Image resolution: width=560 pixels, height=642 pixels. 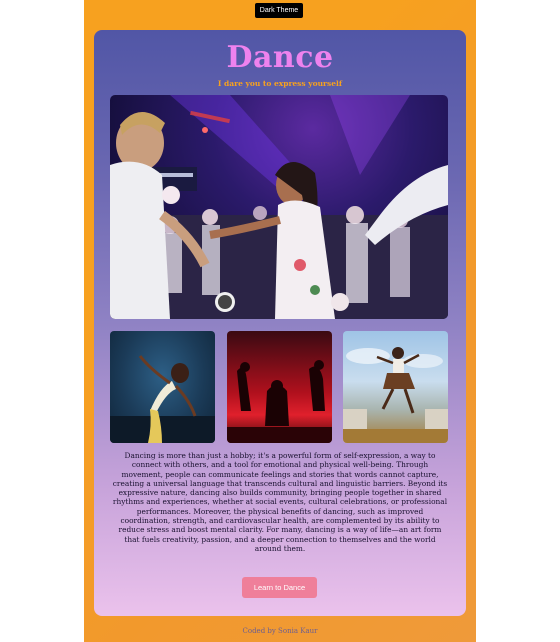 I want to click on page-subtitle: I dare you to express yourself, so click(x=280, y=83).